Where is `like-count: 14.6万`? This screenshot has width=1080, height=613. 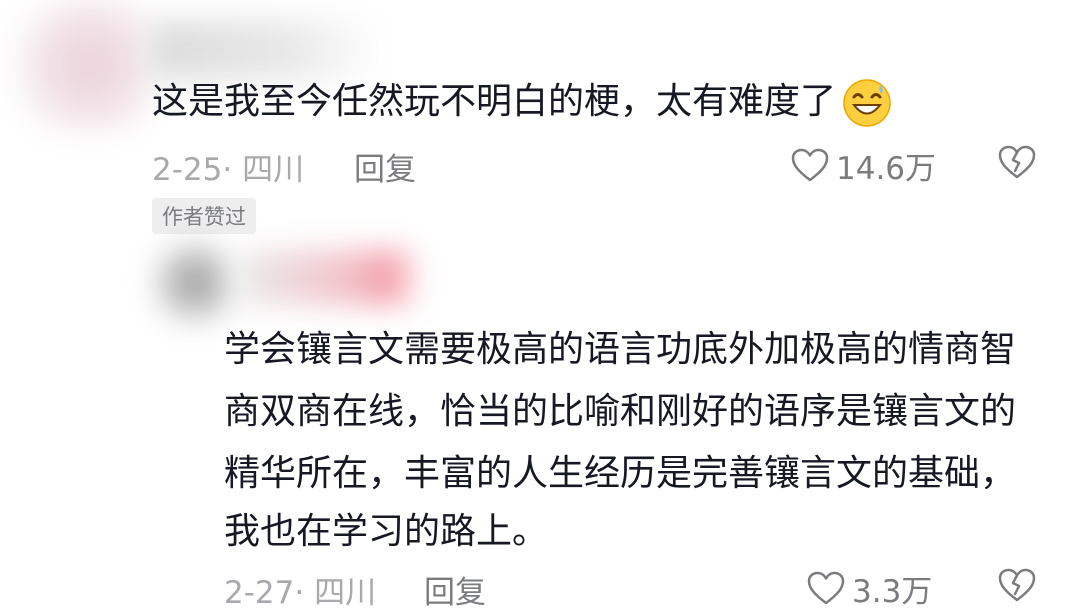
like-count: 14.6万 is located at coordinates (886, 169).